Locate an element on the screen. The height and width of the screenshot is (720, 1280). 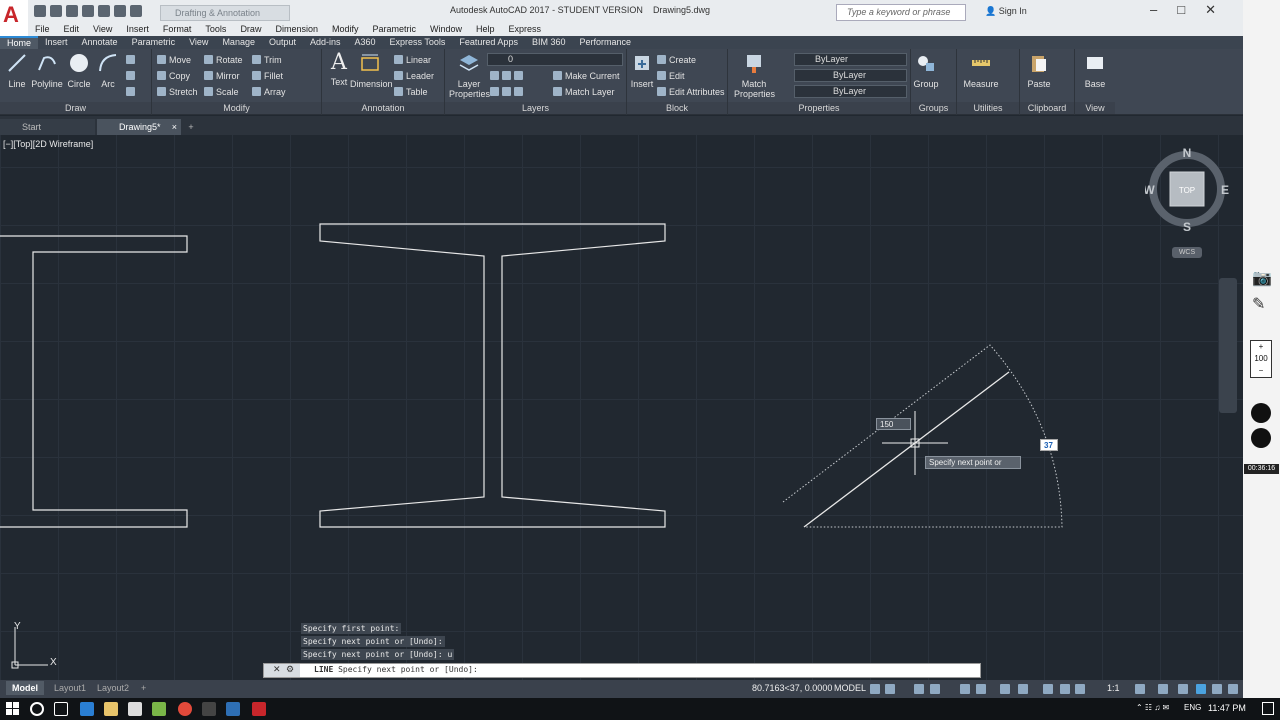
fillet-button: Fillet is located at coordinates (267, 76).